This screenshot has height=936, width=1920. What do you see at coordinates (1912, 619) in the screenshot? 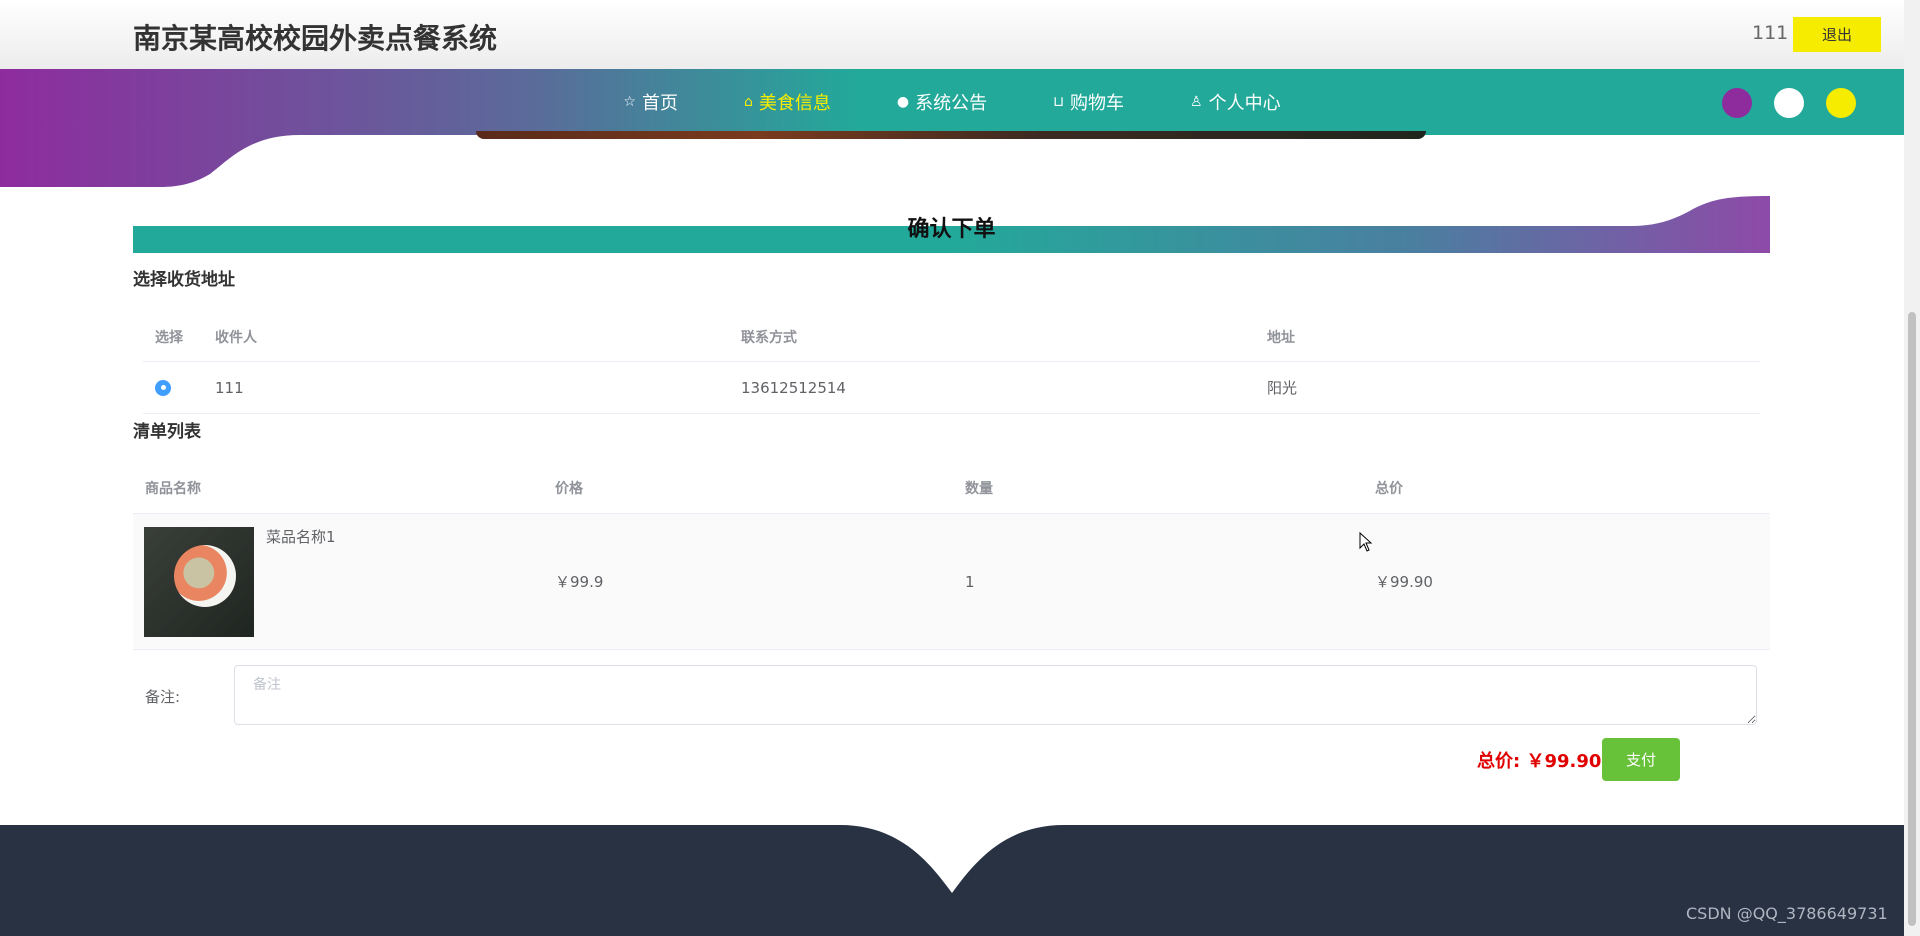
I see `scrollbar-thumb` at bounding box center [1912, 619].